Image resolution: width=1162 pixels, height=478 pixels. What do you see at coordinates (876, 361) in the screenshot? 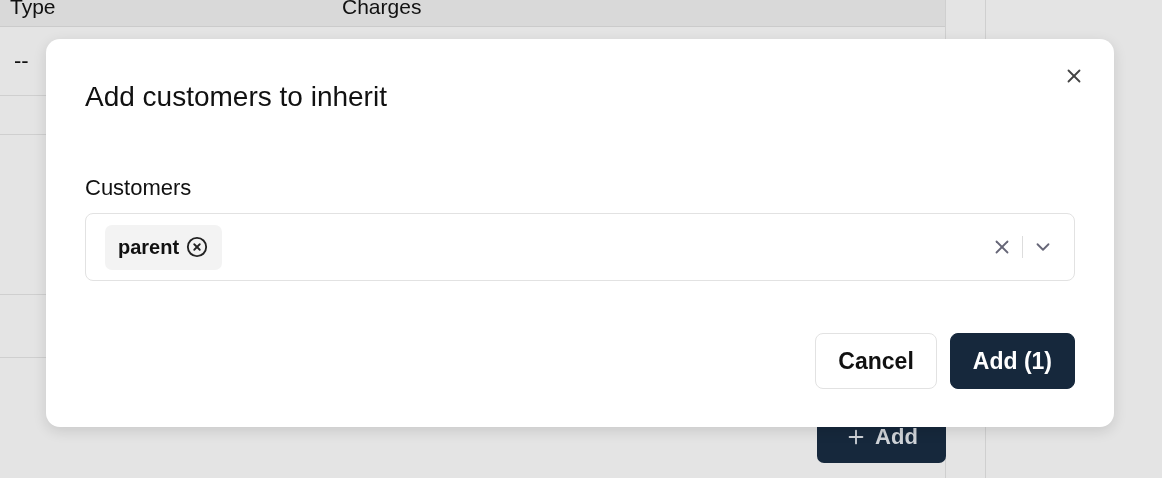
I see `cancel-button: Cancel` at bounding box center [876, 361].